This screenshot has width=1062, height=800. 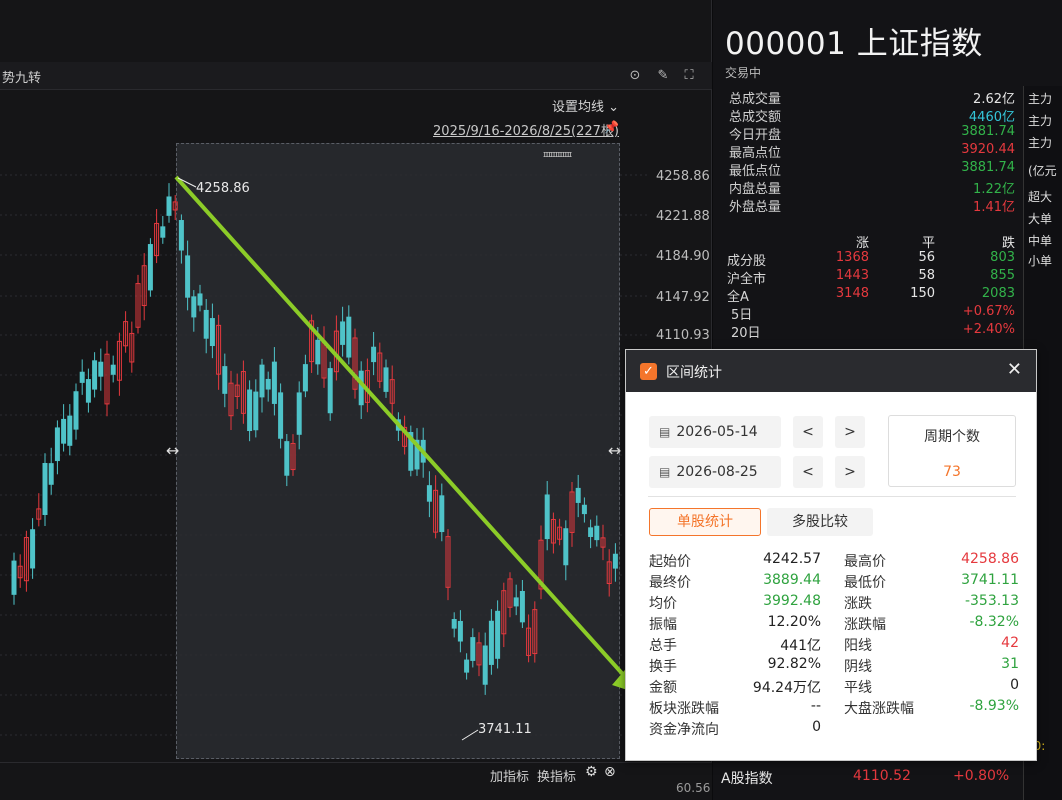 What do you see at coordinates (870, 331) in the screenshot?
I see `period-row: 20日 +2.40%` at bounding box center [870, 331].